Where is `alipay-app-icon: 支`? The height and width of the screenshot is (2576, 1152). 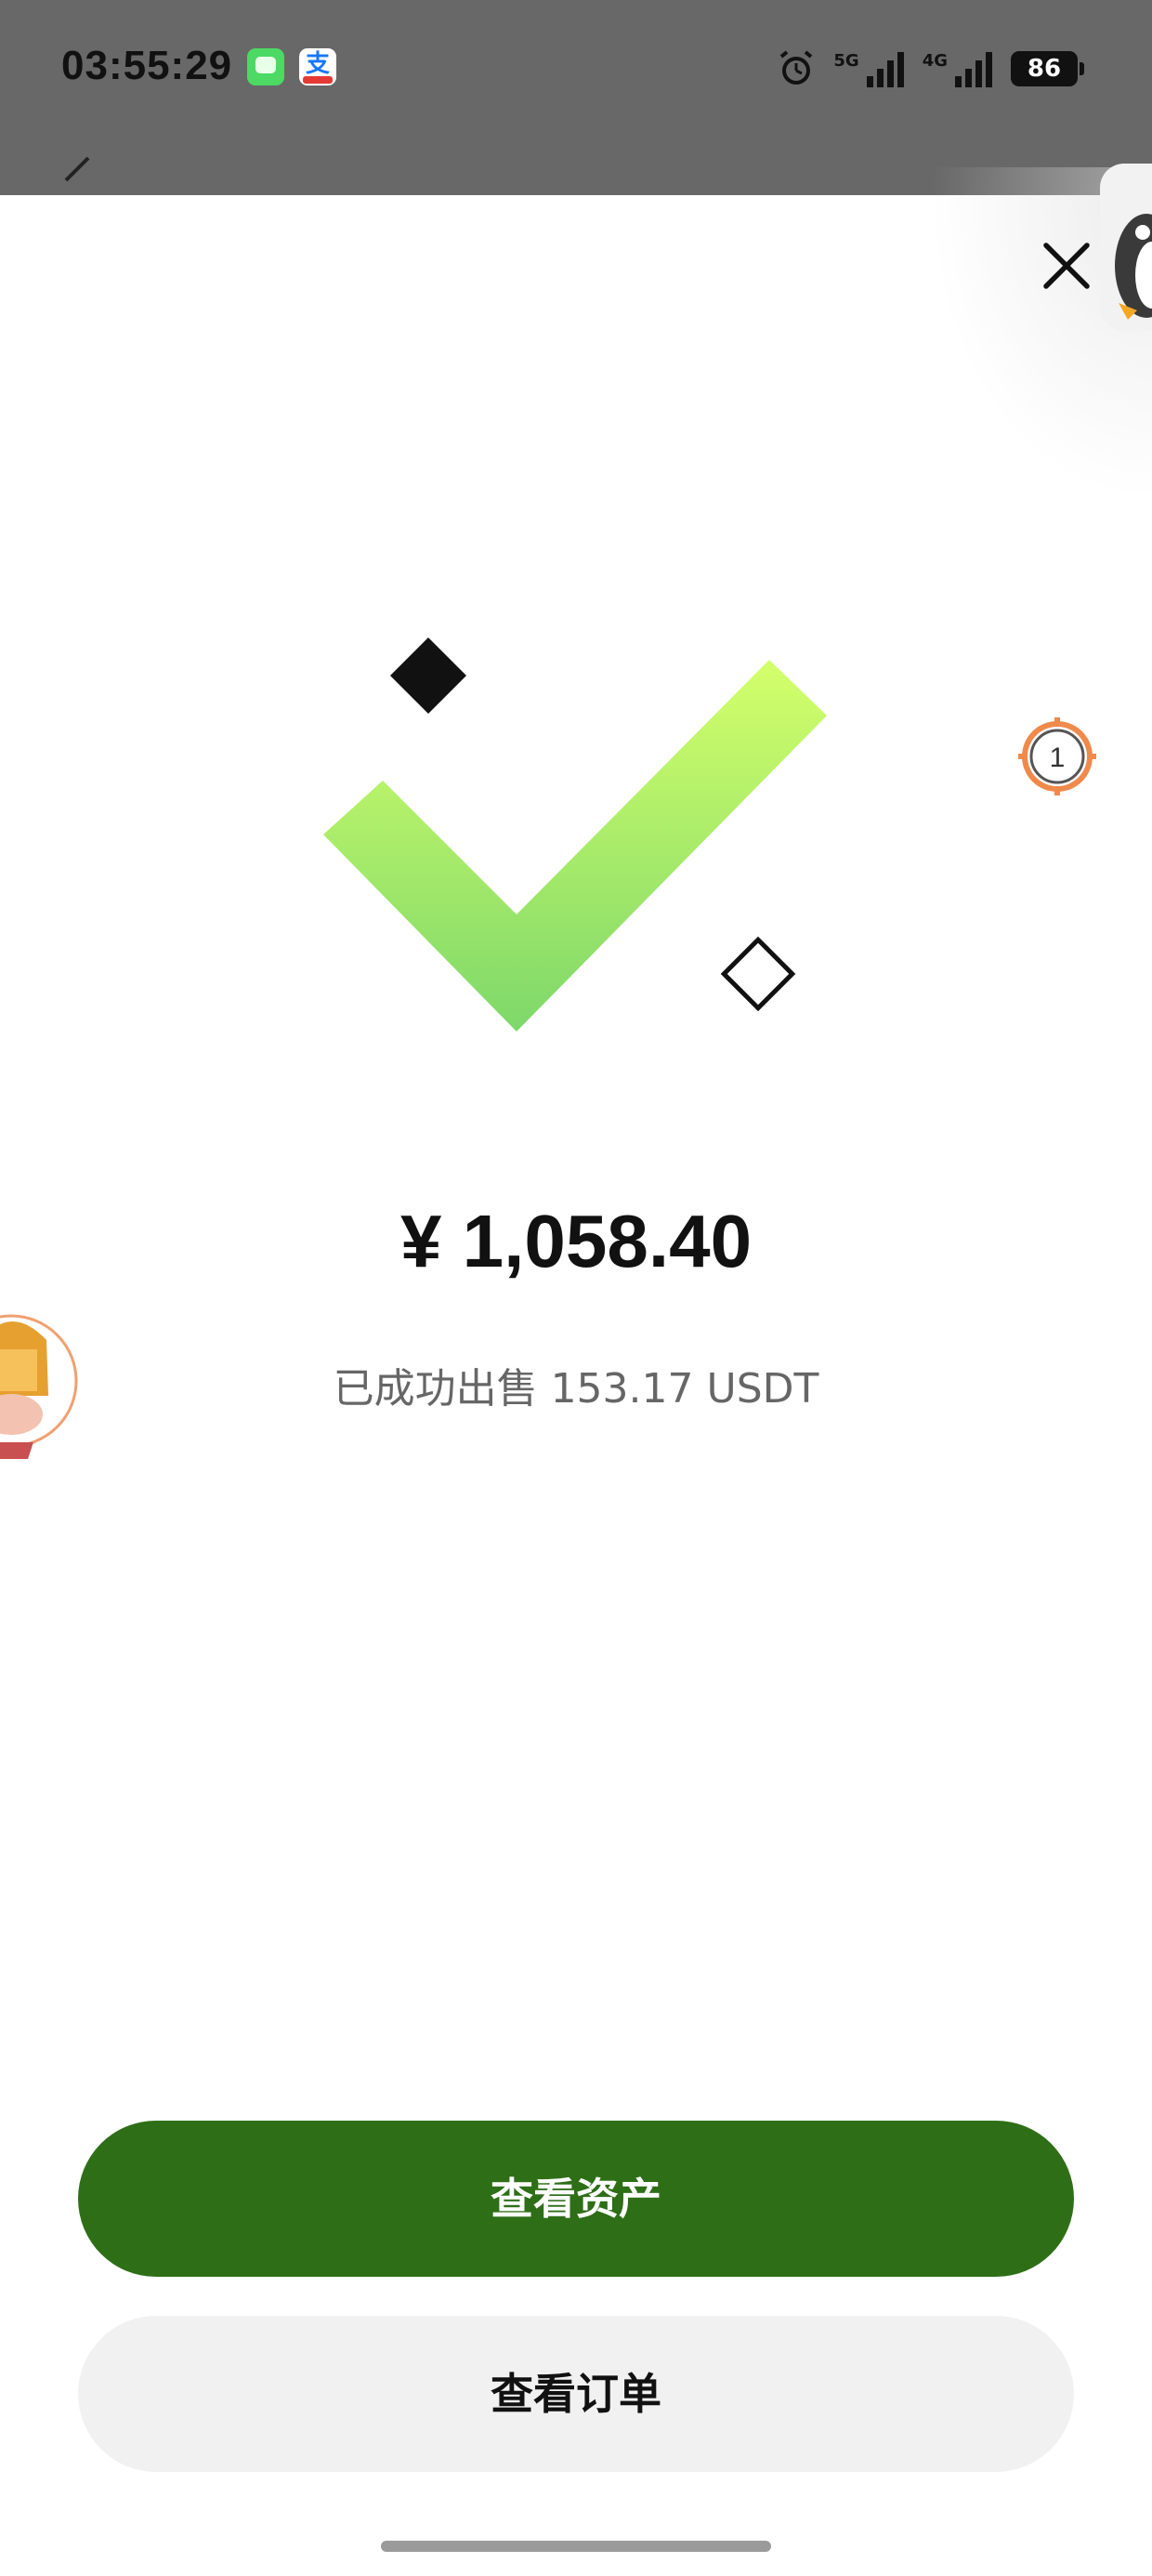
alipay-app-icon: 支 is located at coordinates (317, 66).